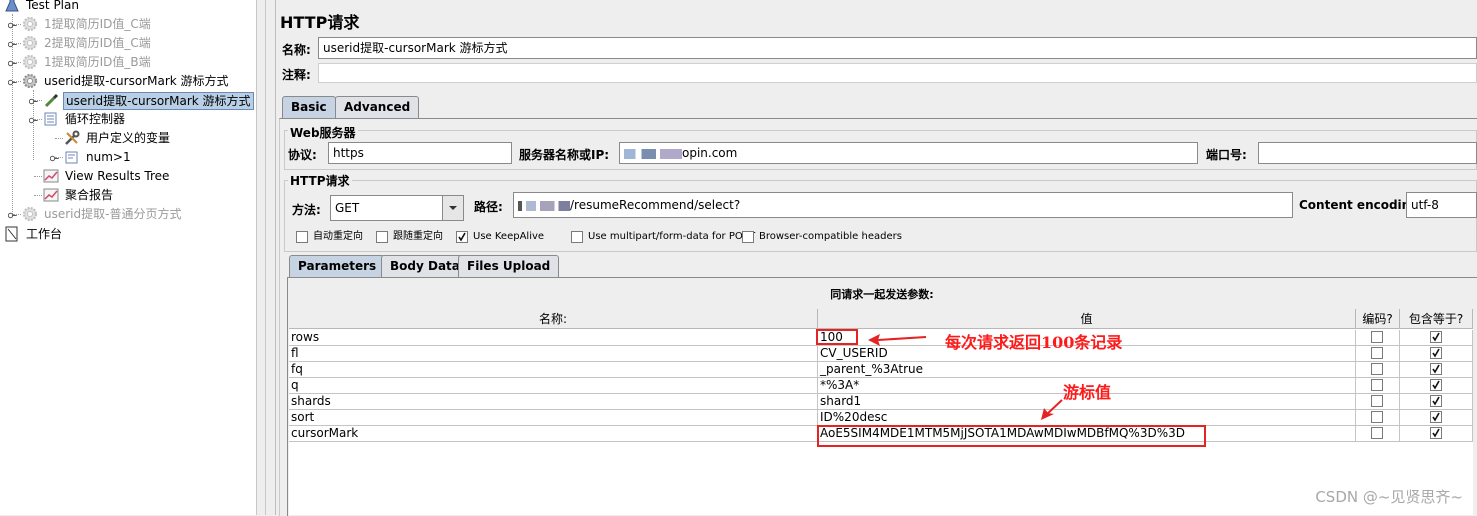 This screenshot has height=516, width=1477. Describe the element at coordinates (509, 266) in the screenshot. I see `tab-files-upload: Files Upload` at that location.